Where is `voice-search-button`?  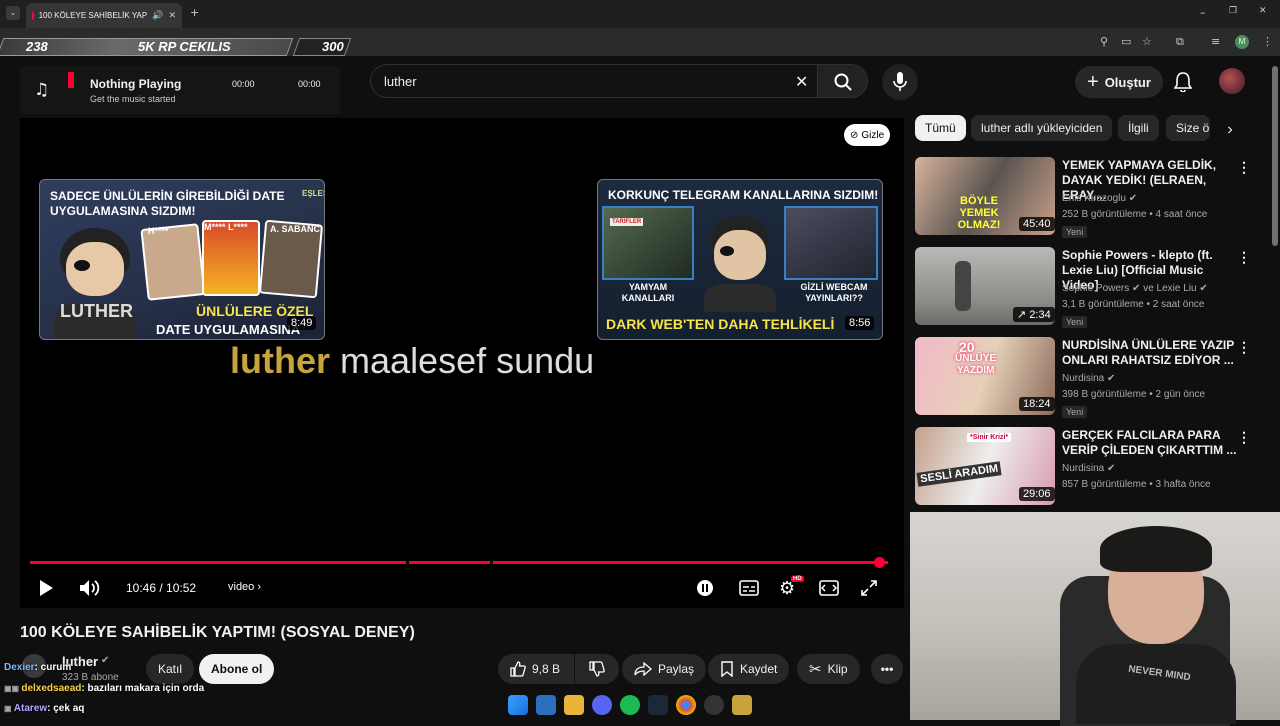
voice-search-button is located at coordinates (900, 82).